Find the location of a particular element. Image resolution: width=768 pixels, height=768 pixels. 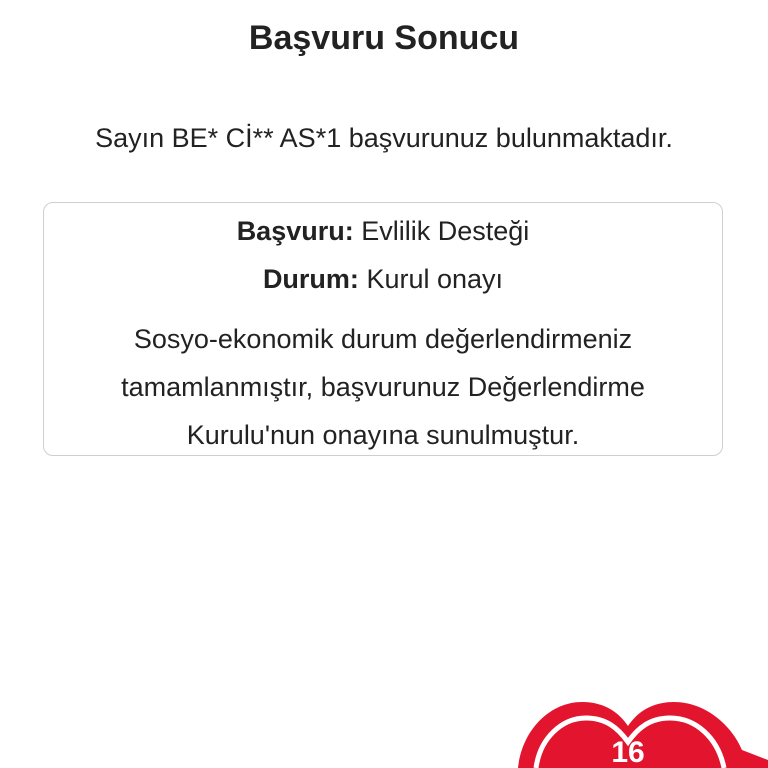

application-label: Başvuru: is located at coordinates (295, 231).